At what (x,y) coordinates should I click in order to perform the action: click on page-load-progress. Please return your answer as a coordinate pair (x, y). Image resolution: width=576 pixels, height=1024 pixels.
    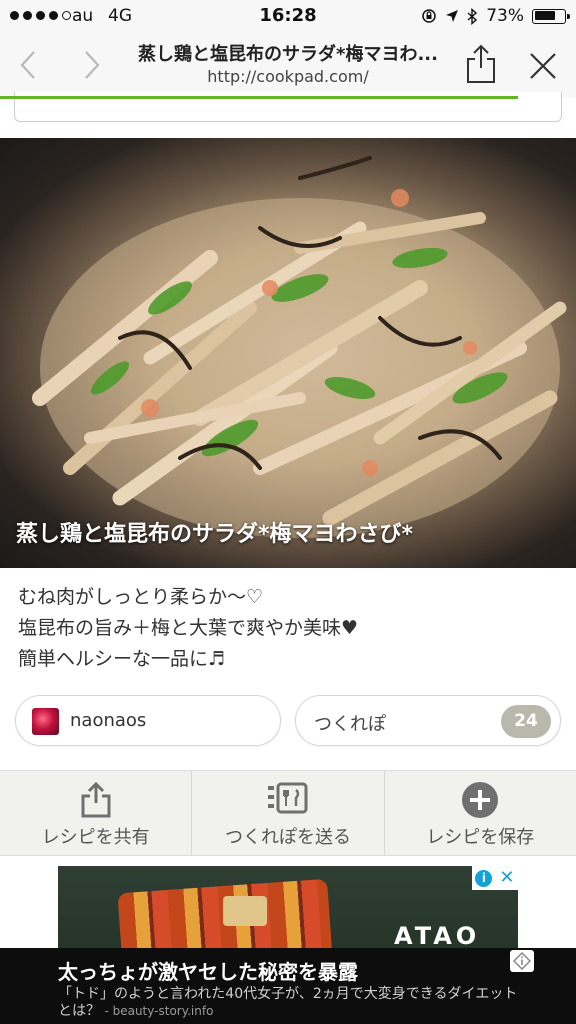
    Looking at the image, I should click on (259, 97).